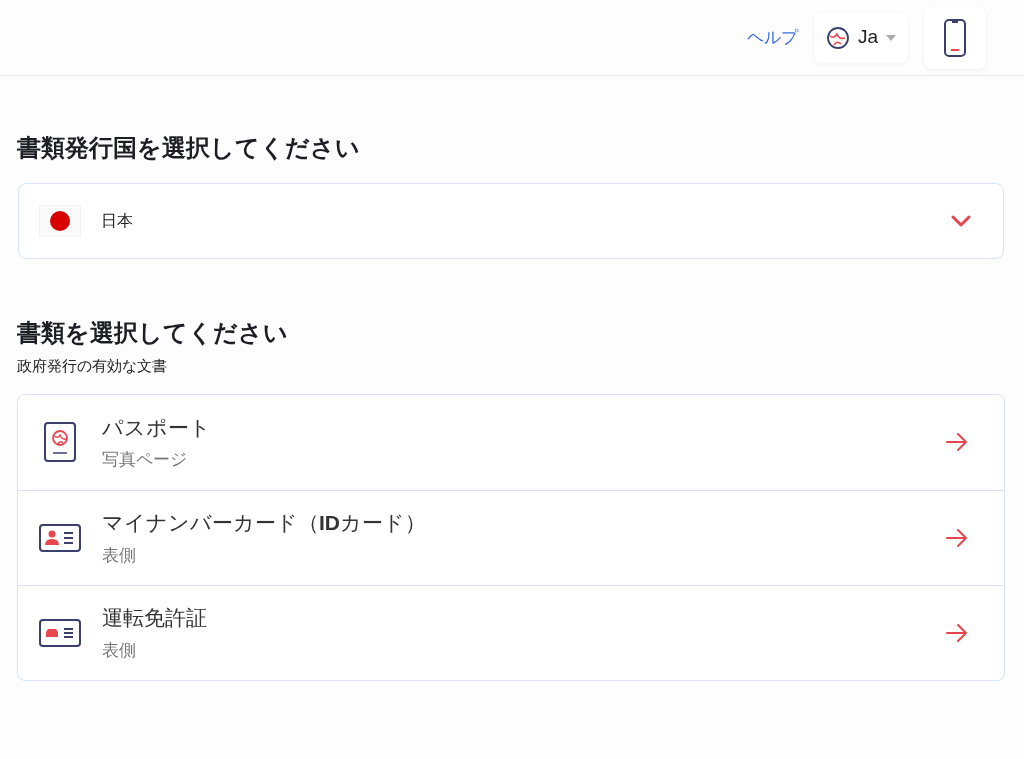 The image size is (1024, 759). I want to click on phone-icon, so click(955, 37).